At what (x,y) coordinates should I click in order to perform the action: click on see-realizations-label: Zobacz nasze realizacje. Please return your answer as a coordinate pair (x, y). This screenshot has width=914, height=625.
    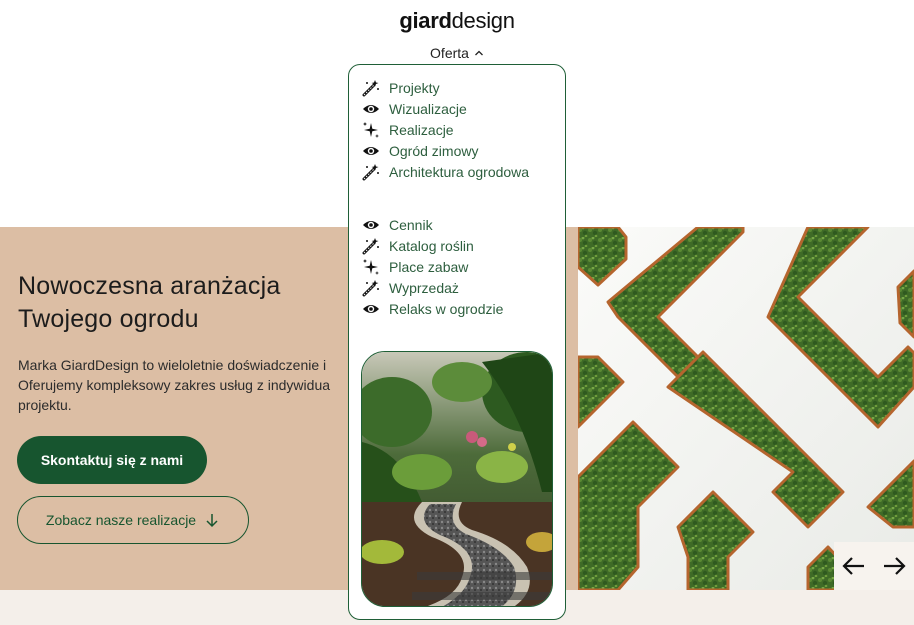
    Looking at the image, I should click on (121, 520).